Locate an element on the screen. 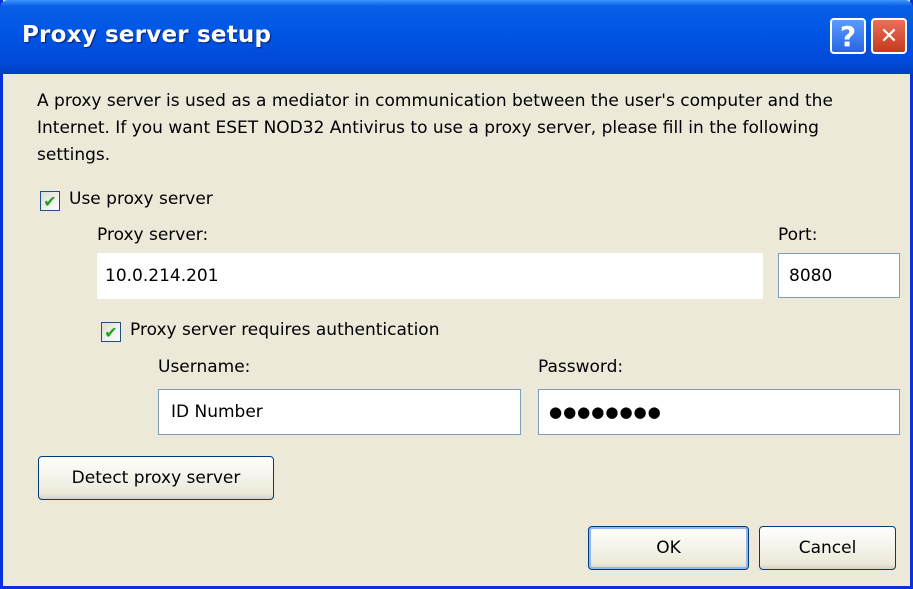  port-value: 8080 is located at coordinates (811, 275).